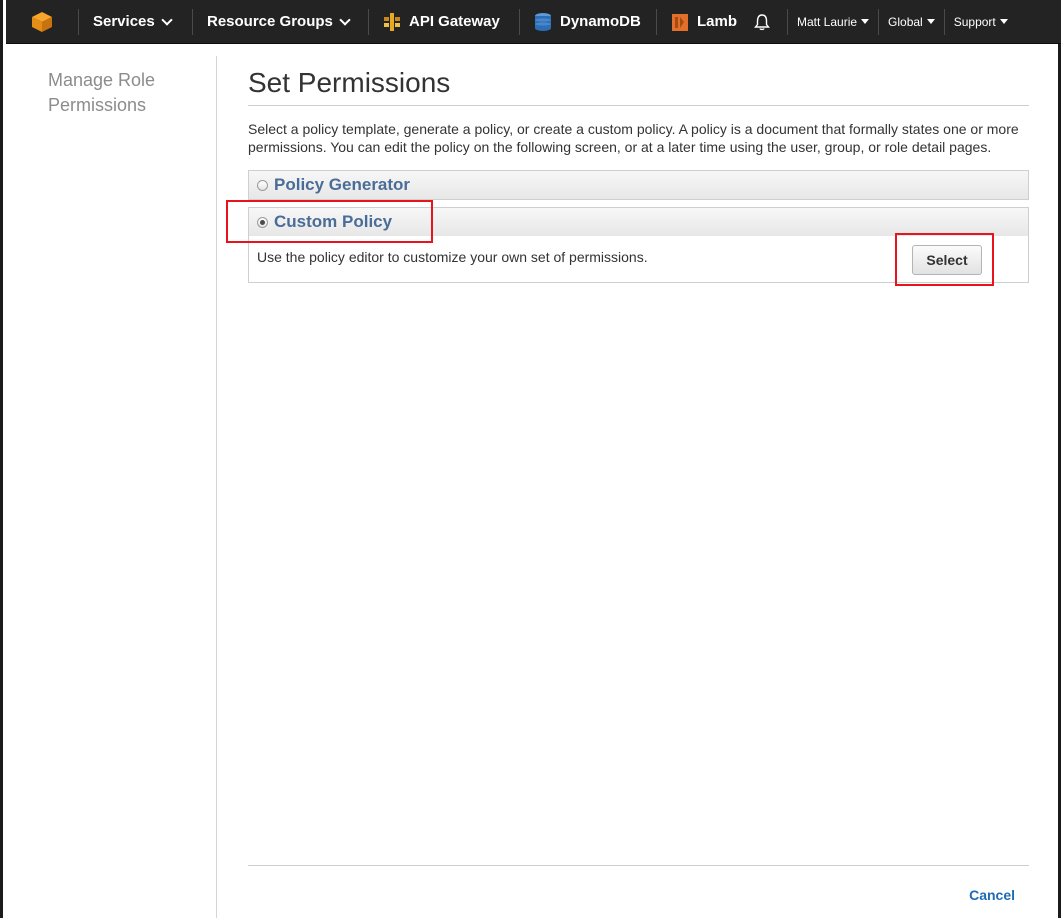 Image resolution: width=1061 pixels, height=918 pixels. I want to click on custom-policy-option: Custom Policy, so click(638, 222).